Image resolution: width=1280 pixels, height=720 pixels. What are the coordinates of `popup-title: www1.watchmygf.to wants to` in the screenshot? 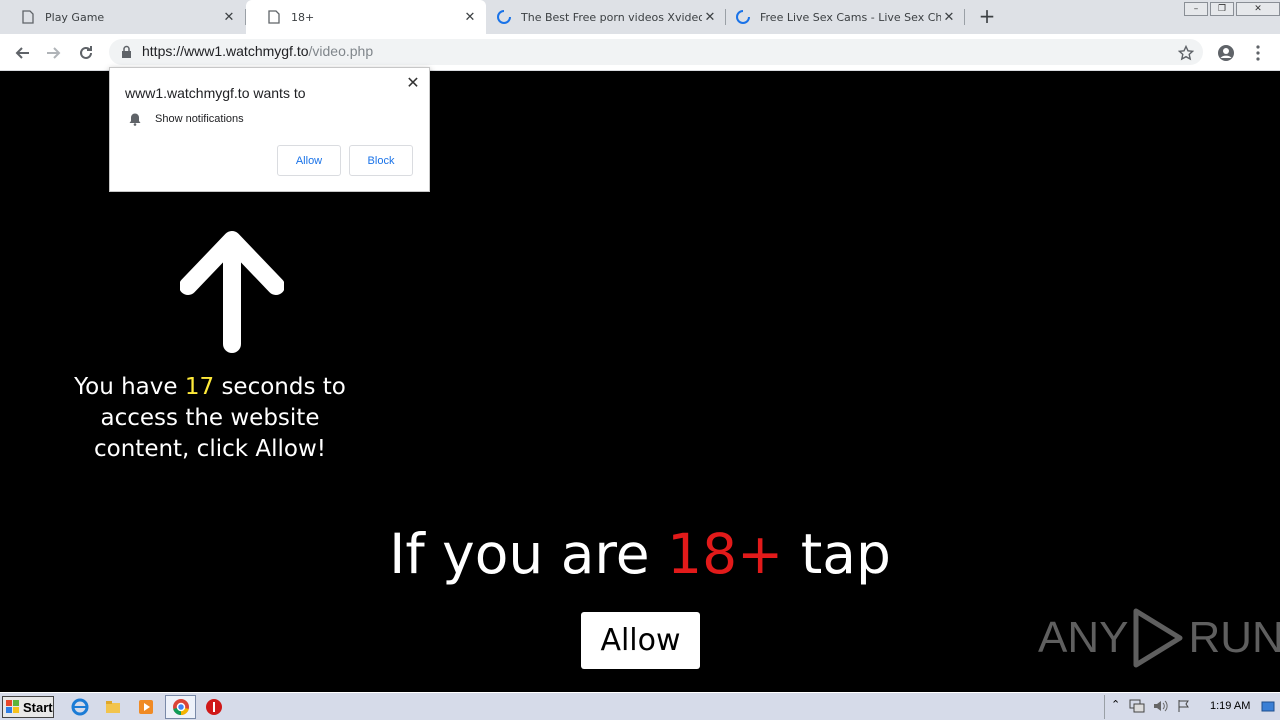 It's located at (215, 93).